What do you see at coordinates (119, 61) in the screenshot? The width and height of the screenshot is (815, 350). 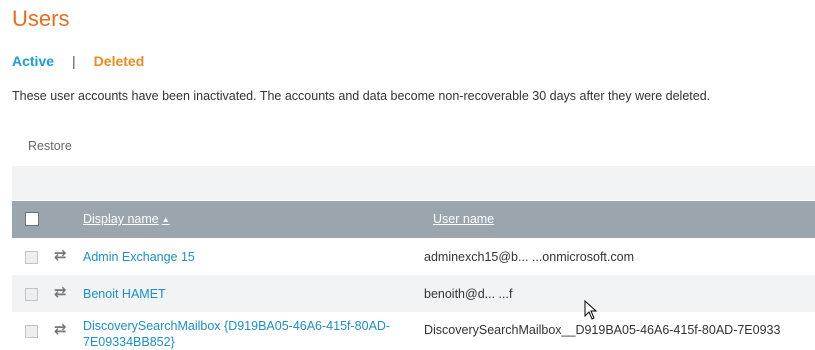 I see `tab-deleted: Deleted` at bounding box center [119, 61].